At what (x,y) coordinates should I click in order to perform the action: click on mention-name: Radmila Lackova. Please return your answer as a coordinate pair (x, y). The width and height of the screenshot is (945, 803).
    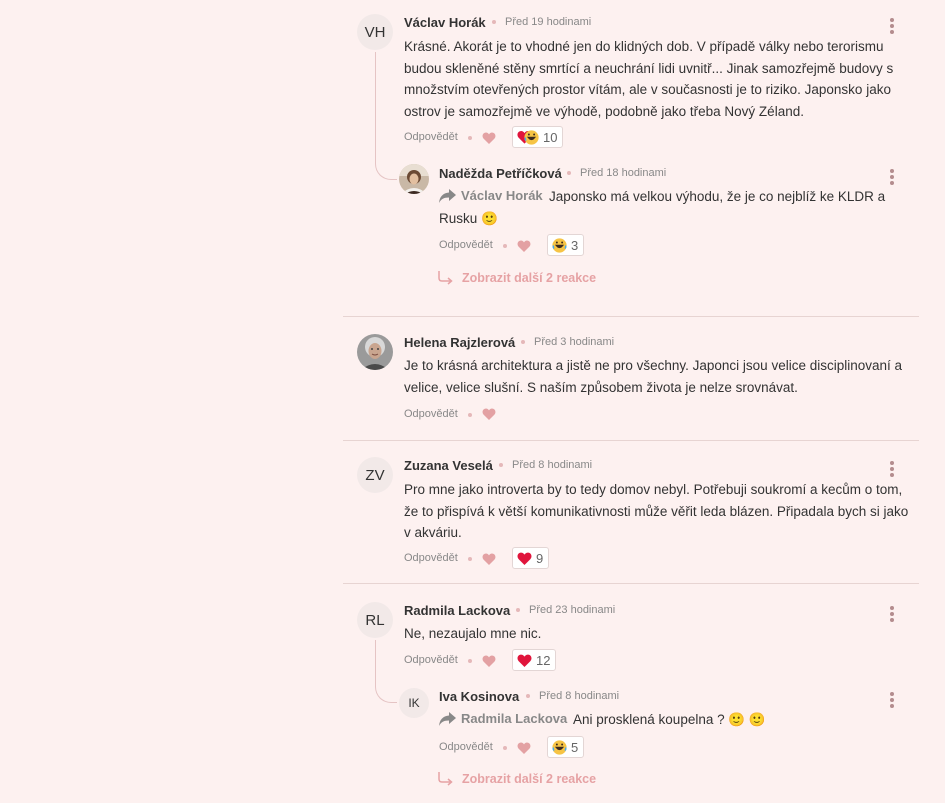
    Looking at the image, I should click on (514, 718).